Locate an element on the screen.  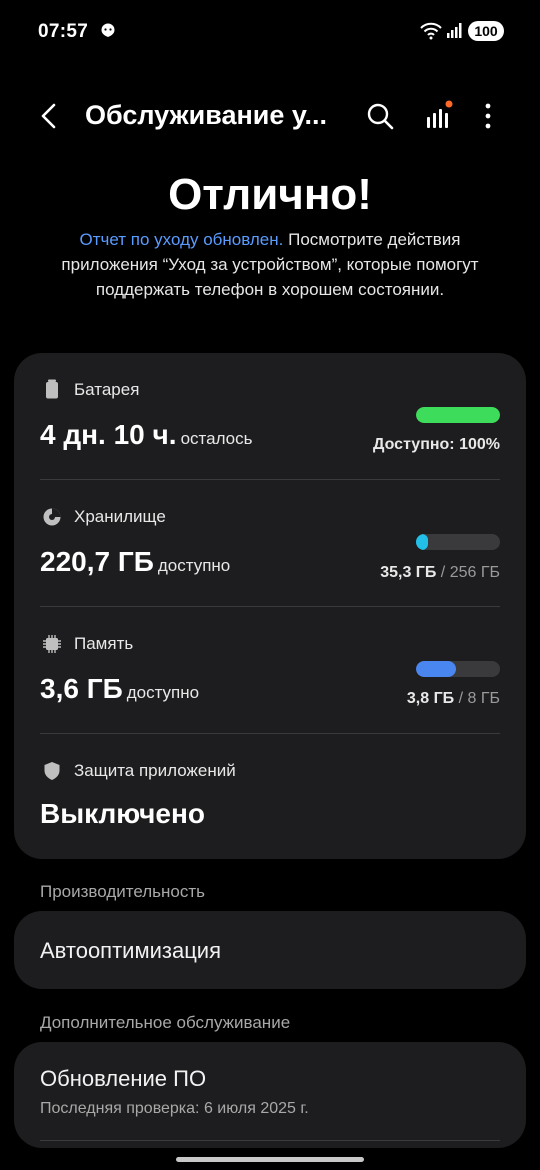
storage-usage-fill is located at coordinates (422, 542).